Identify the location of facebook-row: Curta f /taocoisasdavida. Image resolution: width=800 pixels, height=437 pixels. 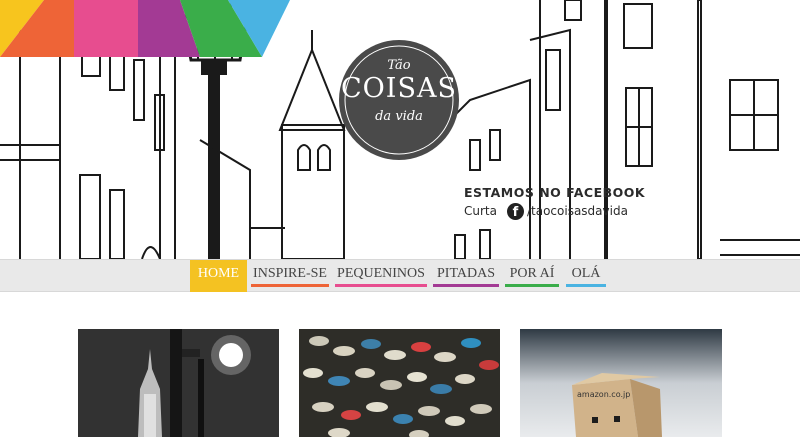
(546, 211).